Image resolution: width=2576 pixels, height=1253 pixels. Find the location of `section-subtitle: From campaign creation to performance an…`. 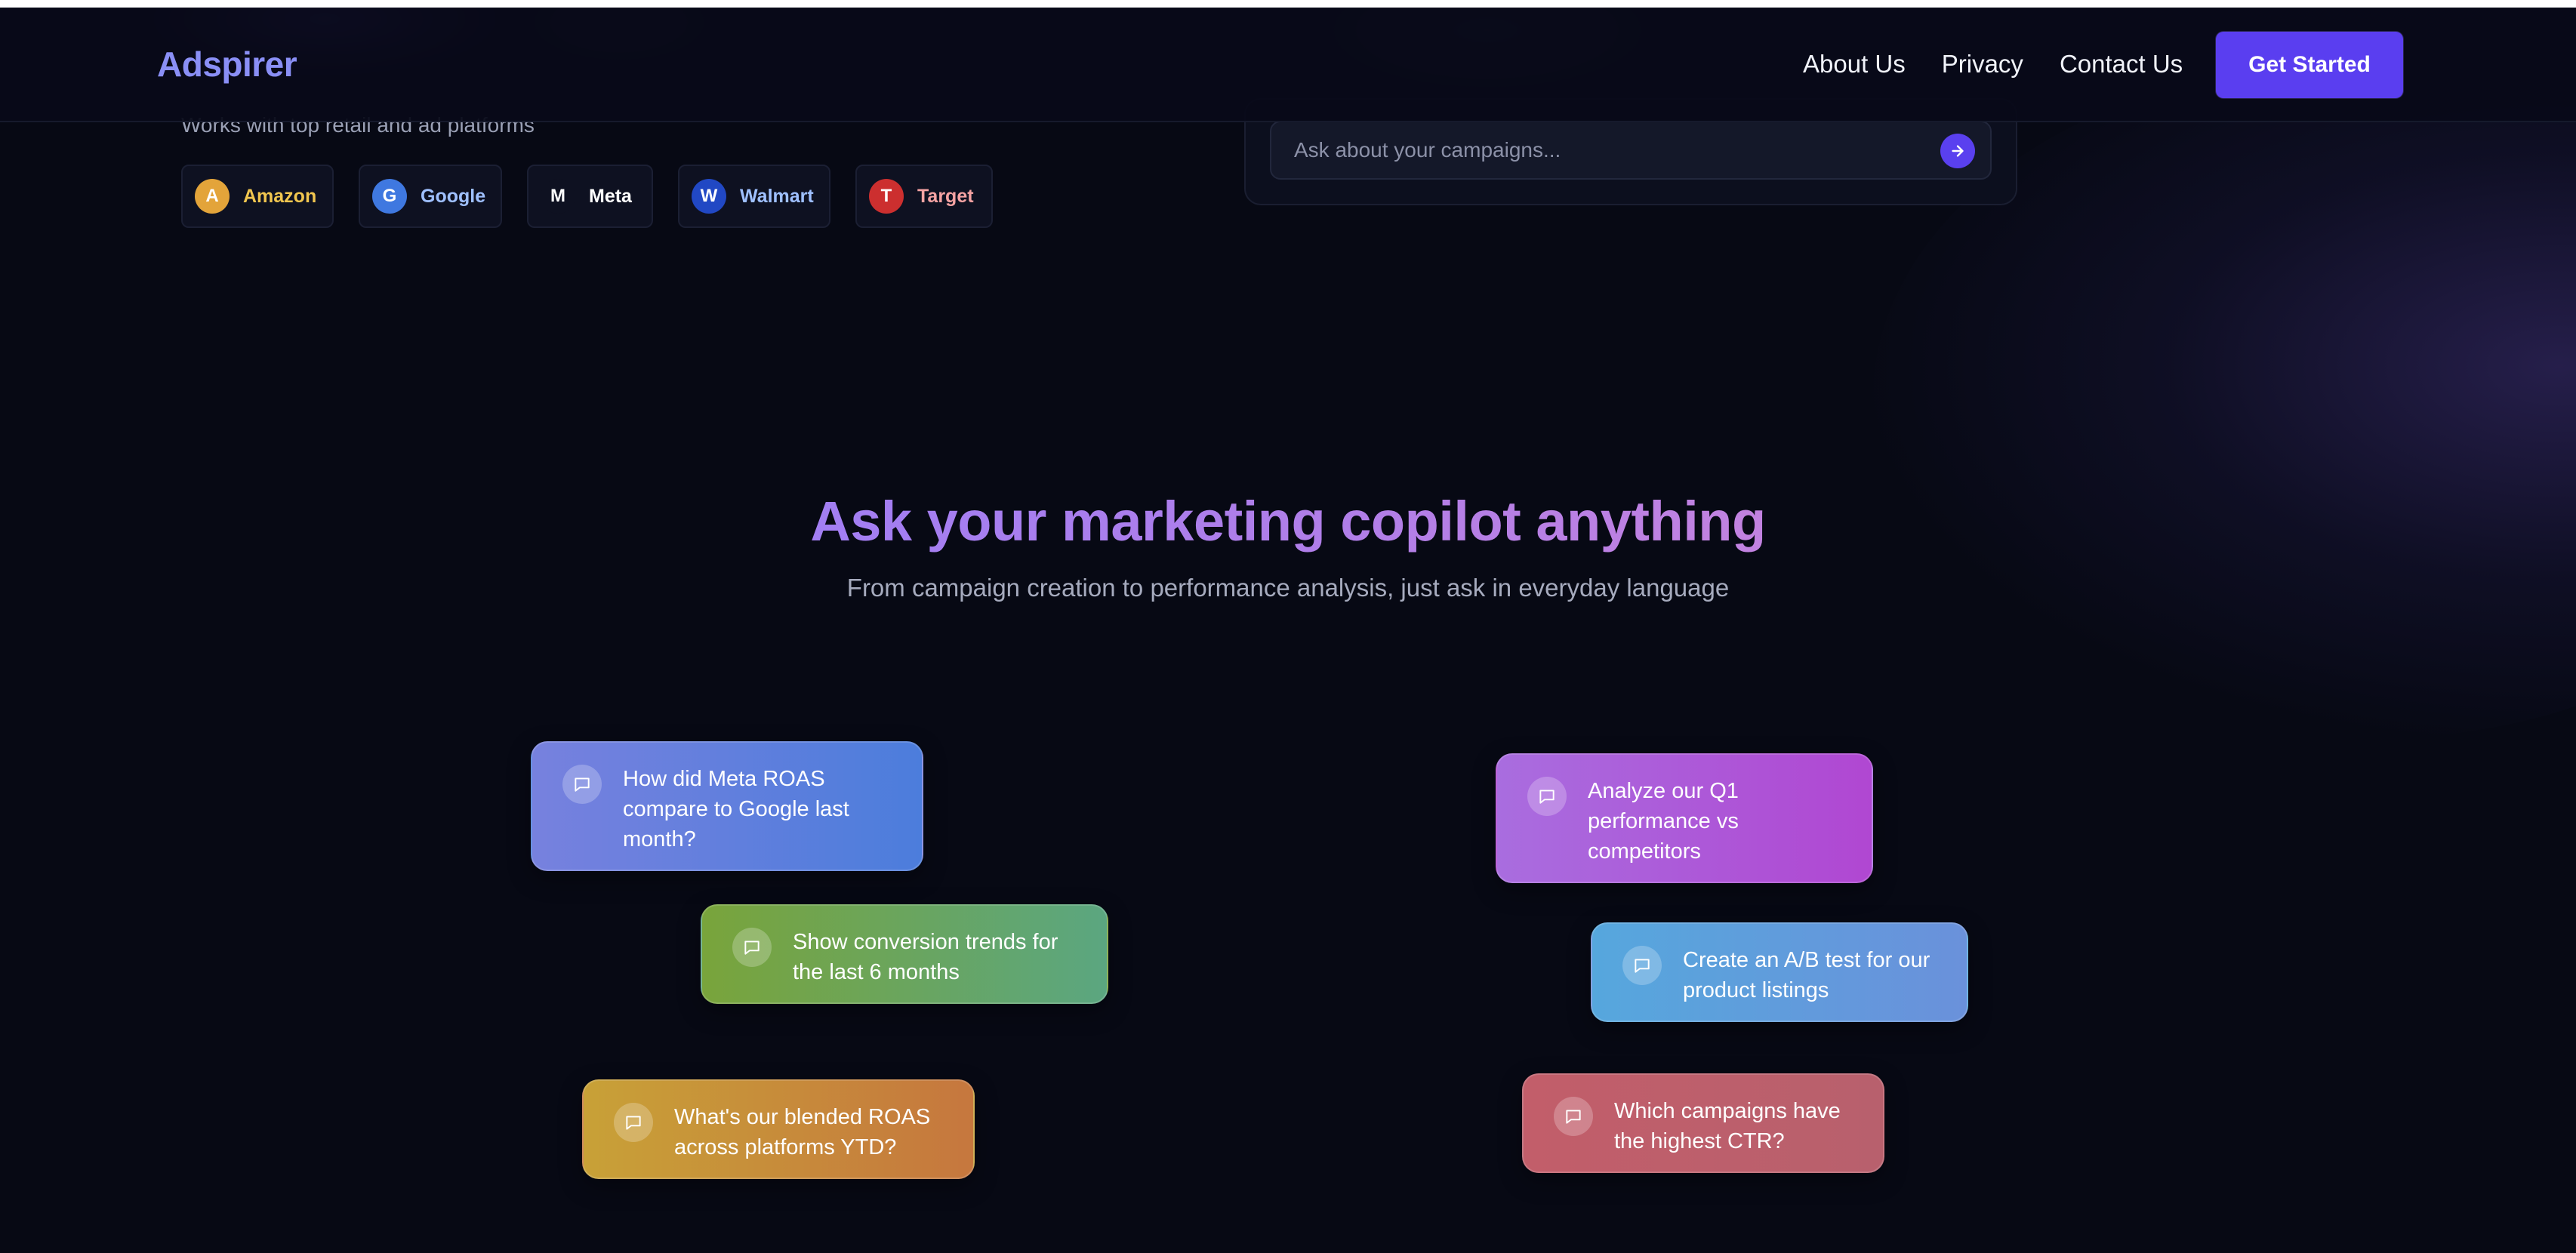

section-subtitle: From campaign creation to performance an… is located at coordinates (1288, 588).